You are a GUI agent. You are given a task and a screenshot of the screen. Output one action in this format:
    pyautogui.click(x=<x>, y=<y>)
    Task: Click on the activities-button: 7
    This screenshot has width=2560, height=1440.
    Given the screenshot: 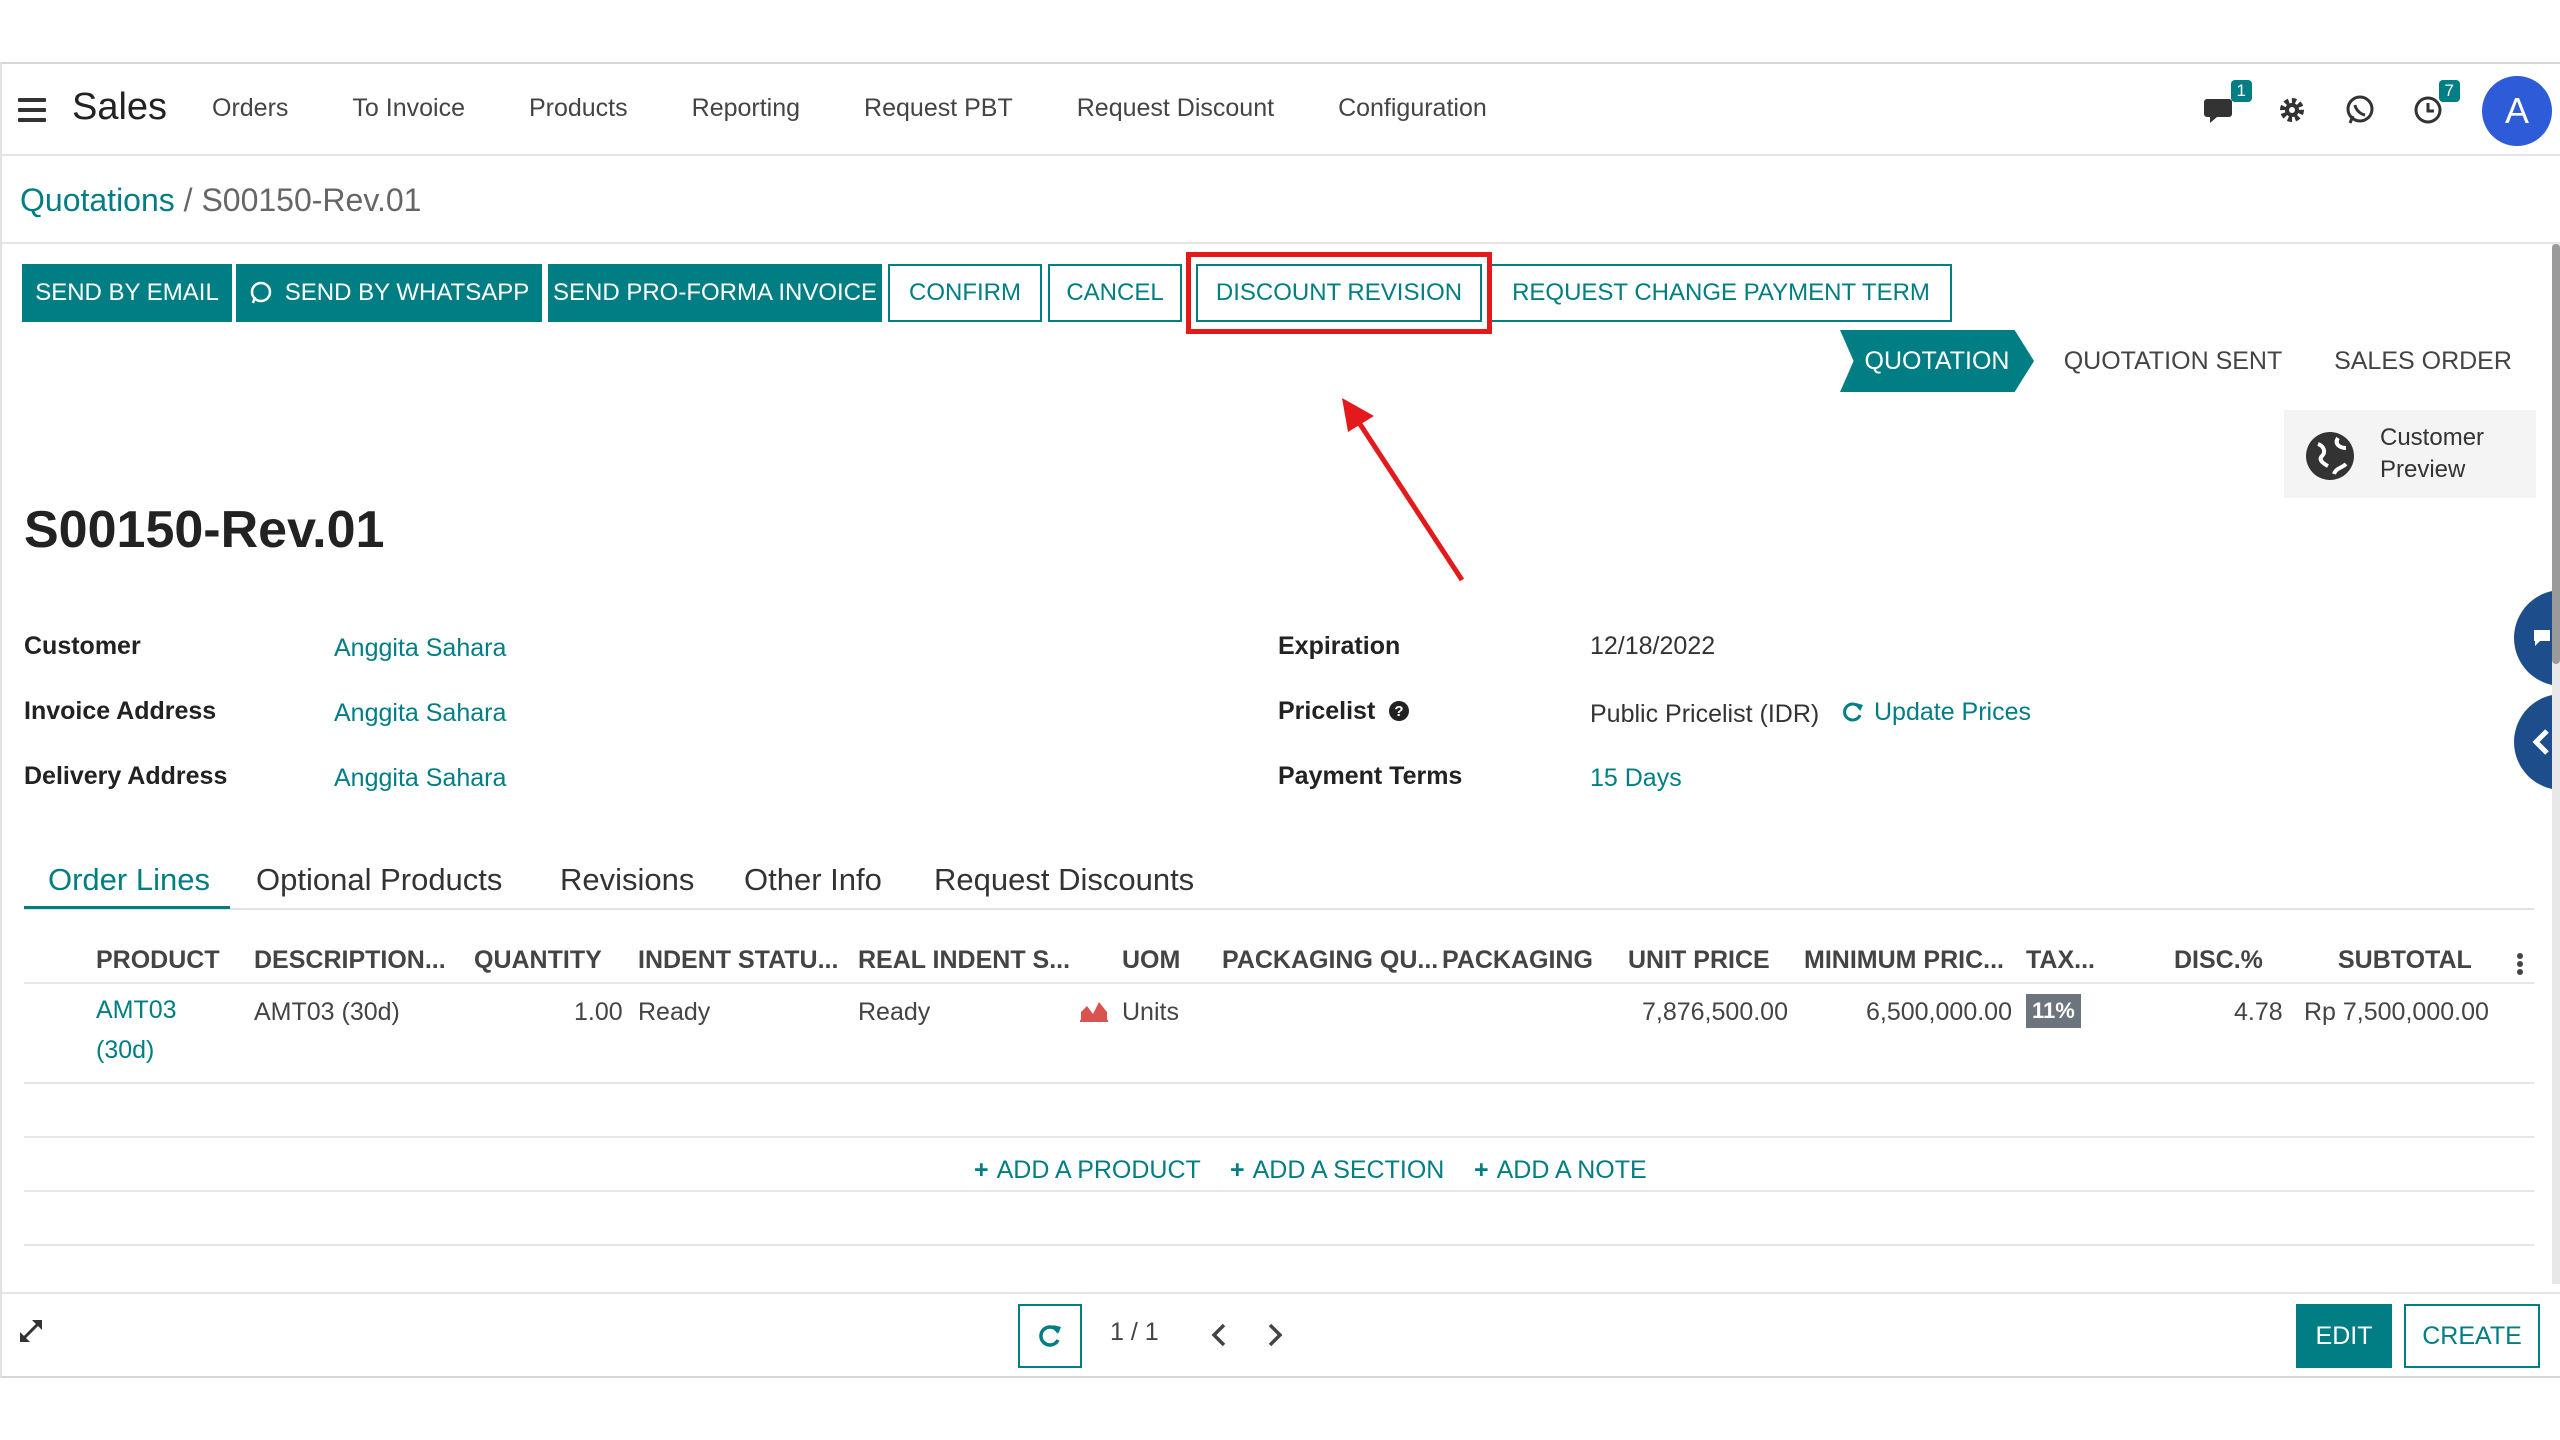 What is the action you would take?
    pyautogui.click(x=2433, y=108)
    